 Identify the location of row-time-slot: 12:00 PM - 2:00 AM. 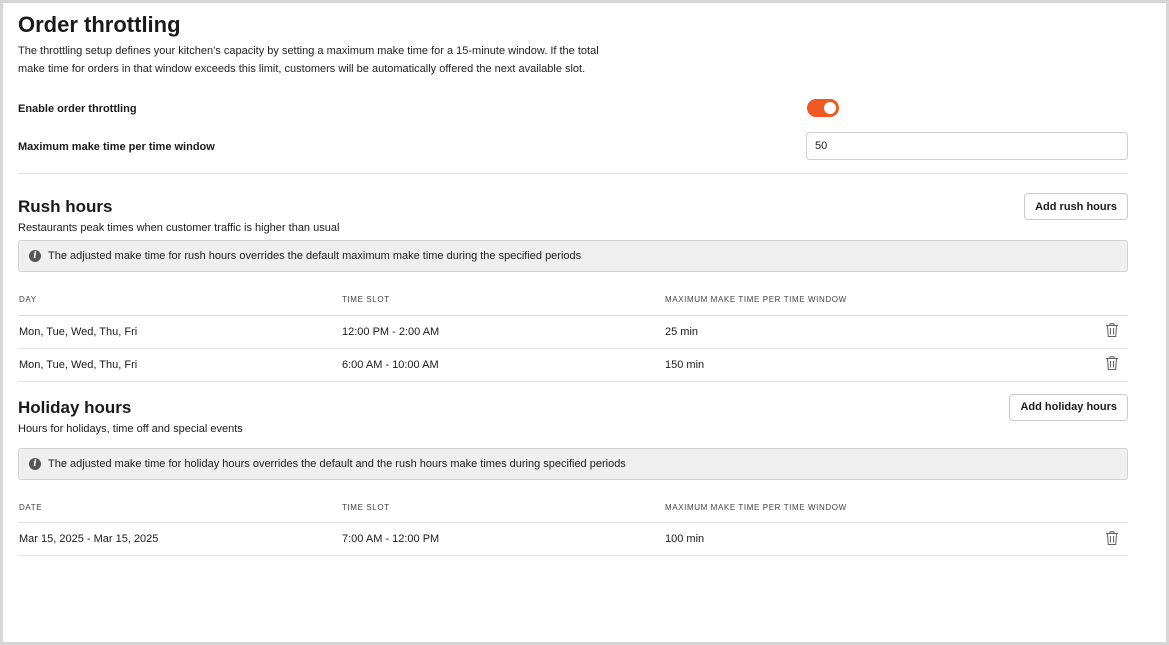
(502, 332).